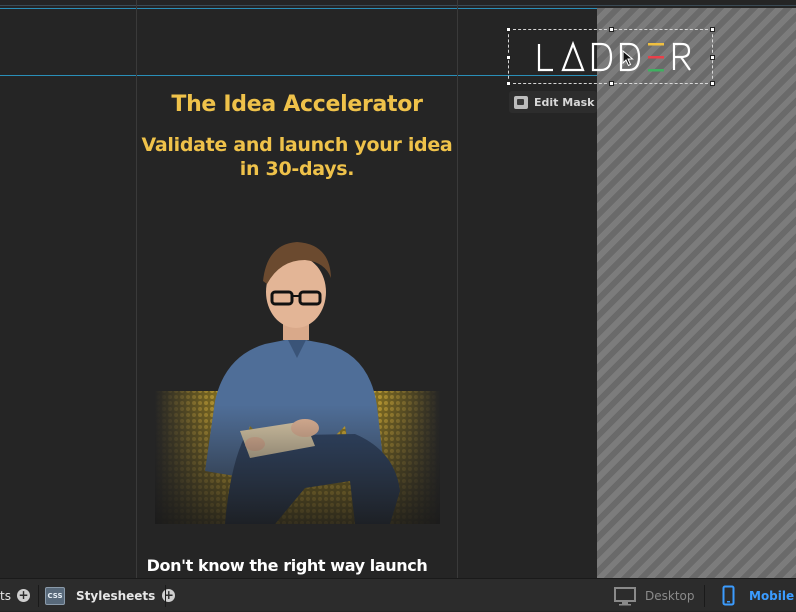 The width and height of the screenshot is (796, 612). What do you see at coordinates (15, 595) in the screenshot?
I see `scripts-tab: ts +` at bounding box center [15, 595].